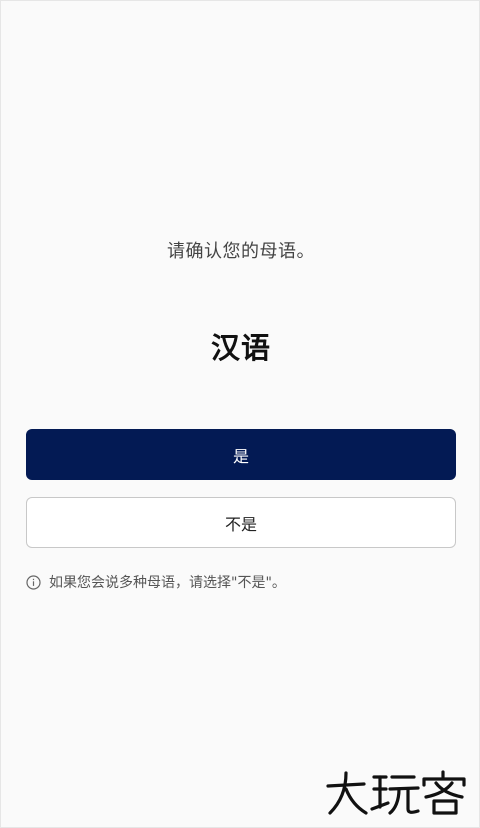  I want to click on yes-button: 是, so click(241, 454).